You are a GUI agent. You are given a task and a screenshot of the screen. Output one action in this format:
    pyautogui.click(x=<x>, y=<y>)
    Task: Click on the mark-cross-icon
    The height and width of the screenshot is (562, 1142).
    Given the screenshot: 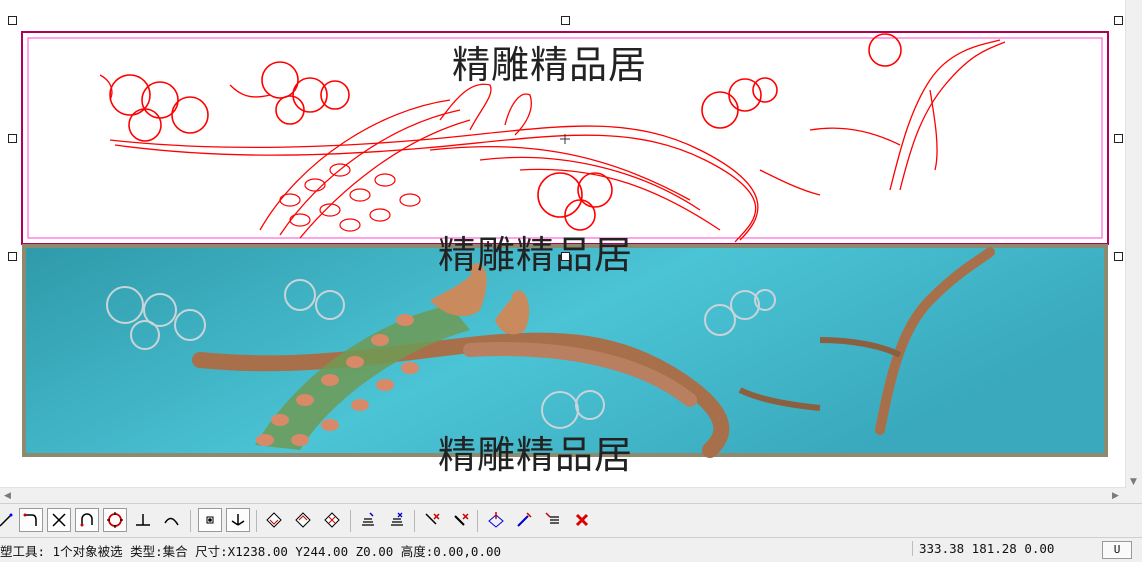 What is the action you would take?
    pyautogui.click(x=432, y=520)
    